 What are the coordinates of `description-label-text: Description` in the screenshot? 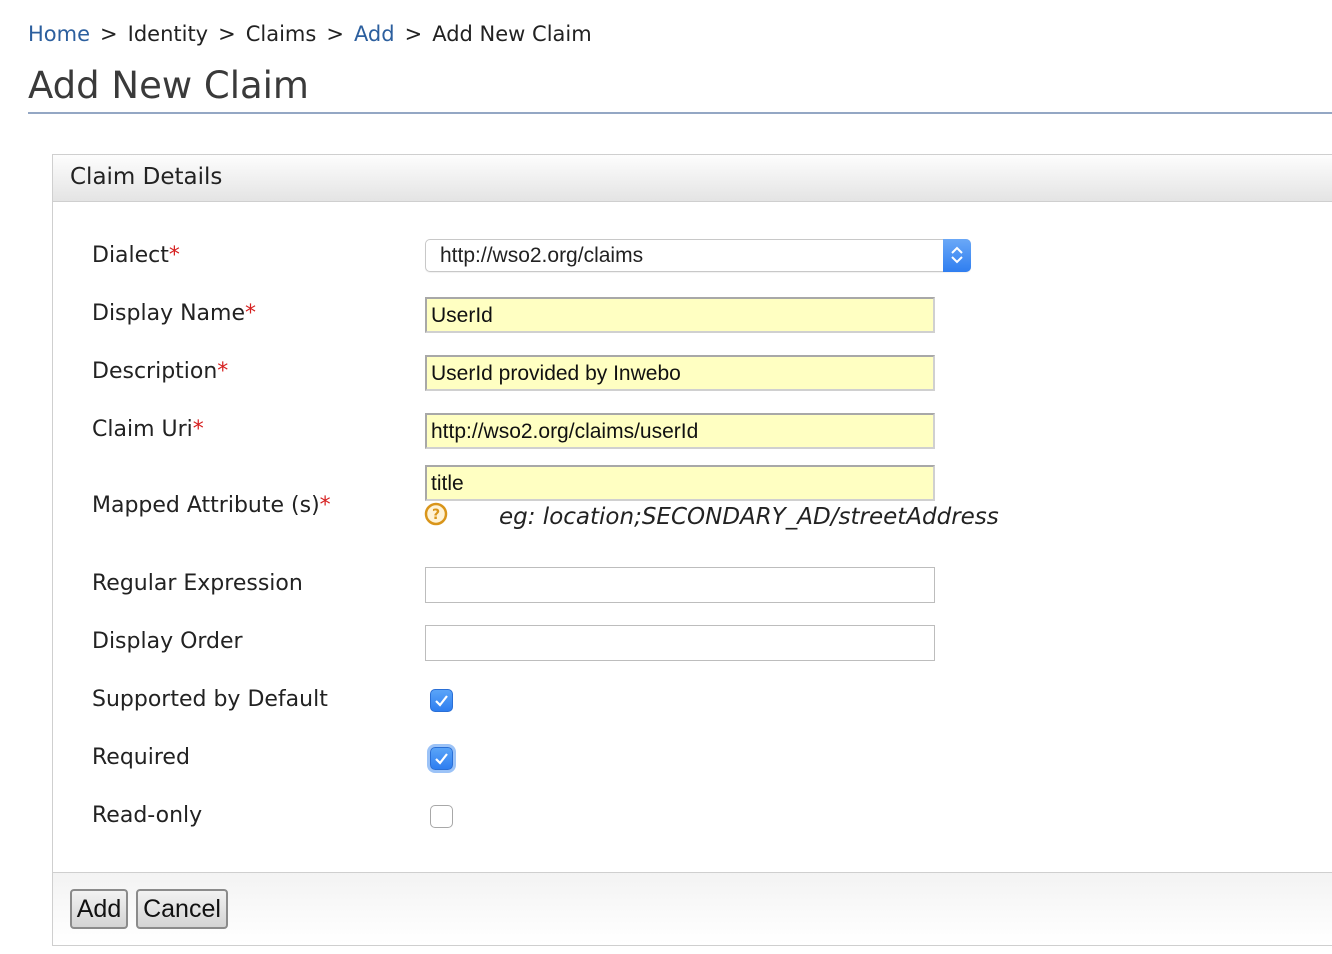 It's located at (155, 371).